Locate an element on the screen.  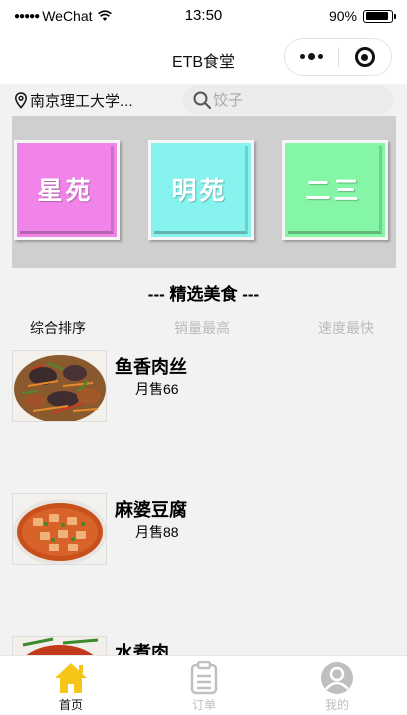
sort-tabs: 综合排序 销量最高 速度最快 is located at coordinates (203, 328).